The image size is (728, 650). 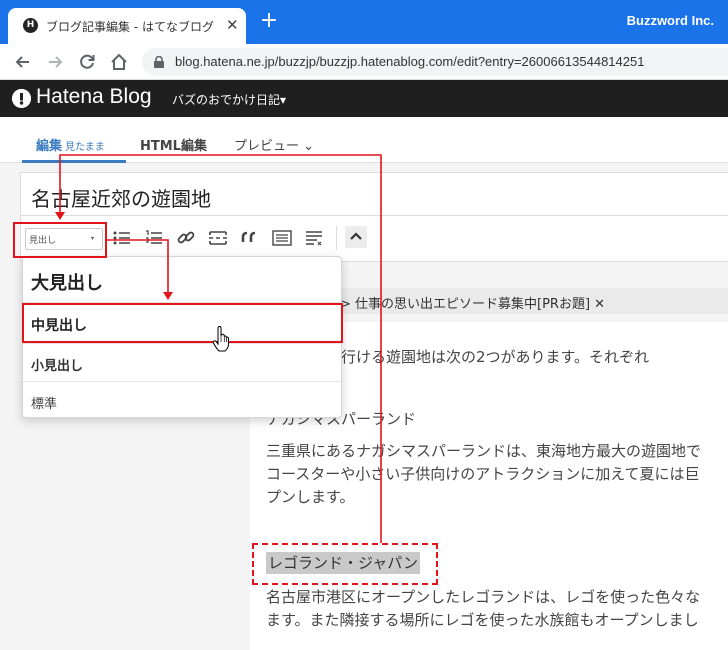 What do you see at coordinates (49, 146) in the screenshot?
I see `tab-wysiwyg-label: 編集` at bounding box center [49, 146].